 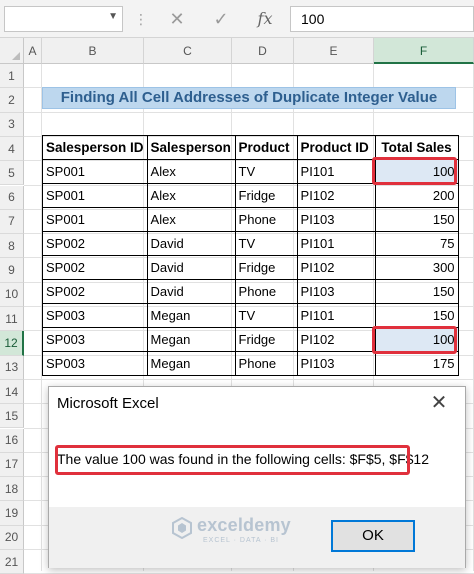 I want to click on table-row: SP001 Alex Phone PI103 150, so click(x=250, y=219).